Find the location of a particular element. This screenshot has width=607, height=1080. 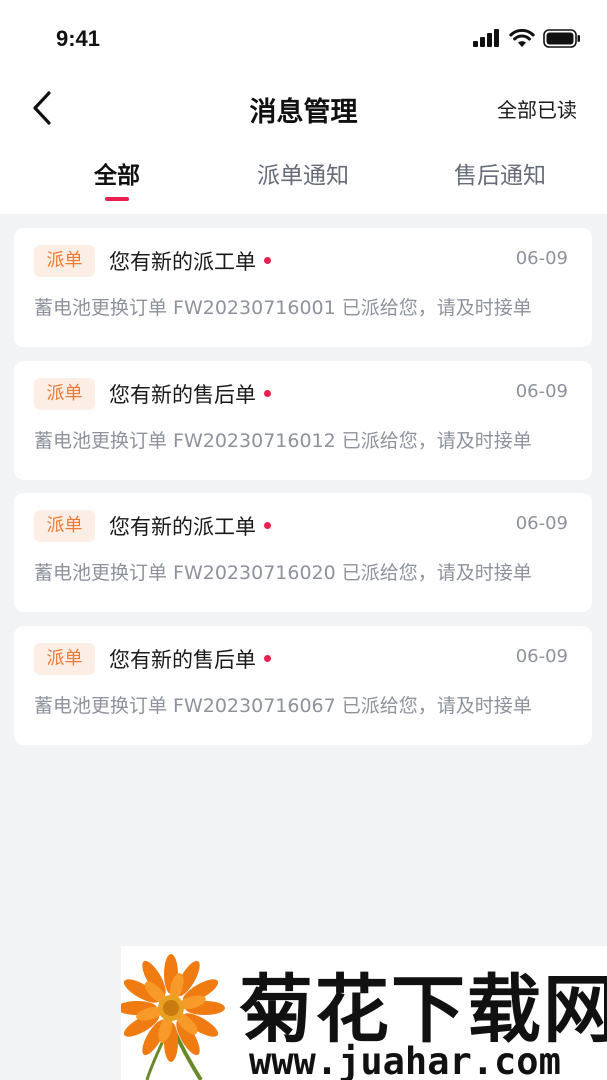

status-icons is located at coordinates (527, 38).